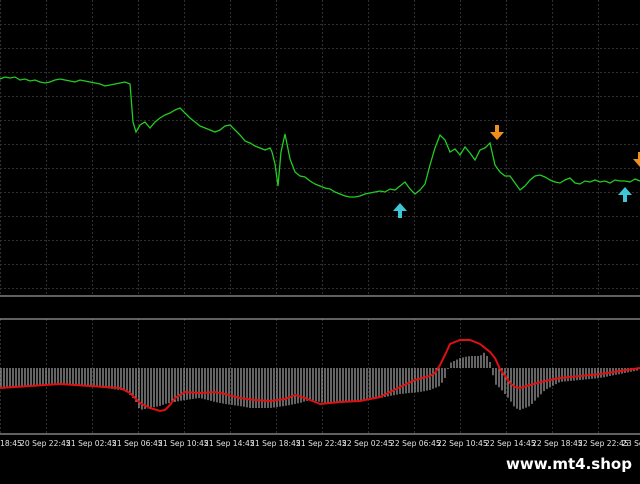 Image resolution: width=640 pixels, height=484 pixels. Describe the element at coordinates (631, 443) in the screenshot. I see `time-axis-label: 23 Se` at that location.